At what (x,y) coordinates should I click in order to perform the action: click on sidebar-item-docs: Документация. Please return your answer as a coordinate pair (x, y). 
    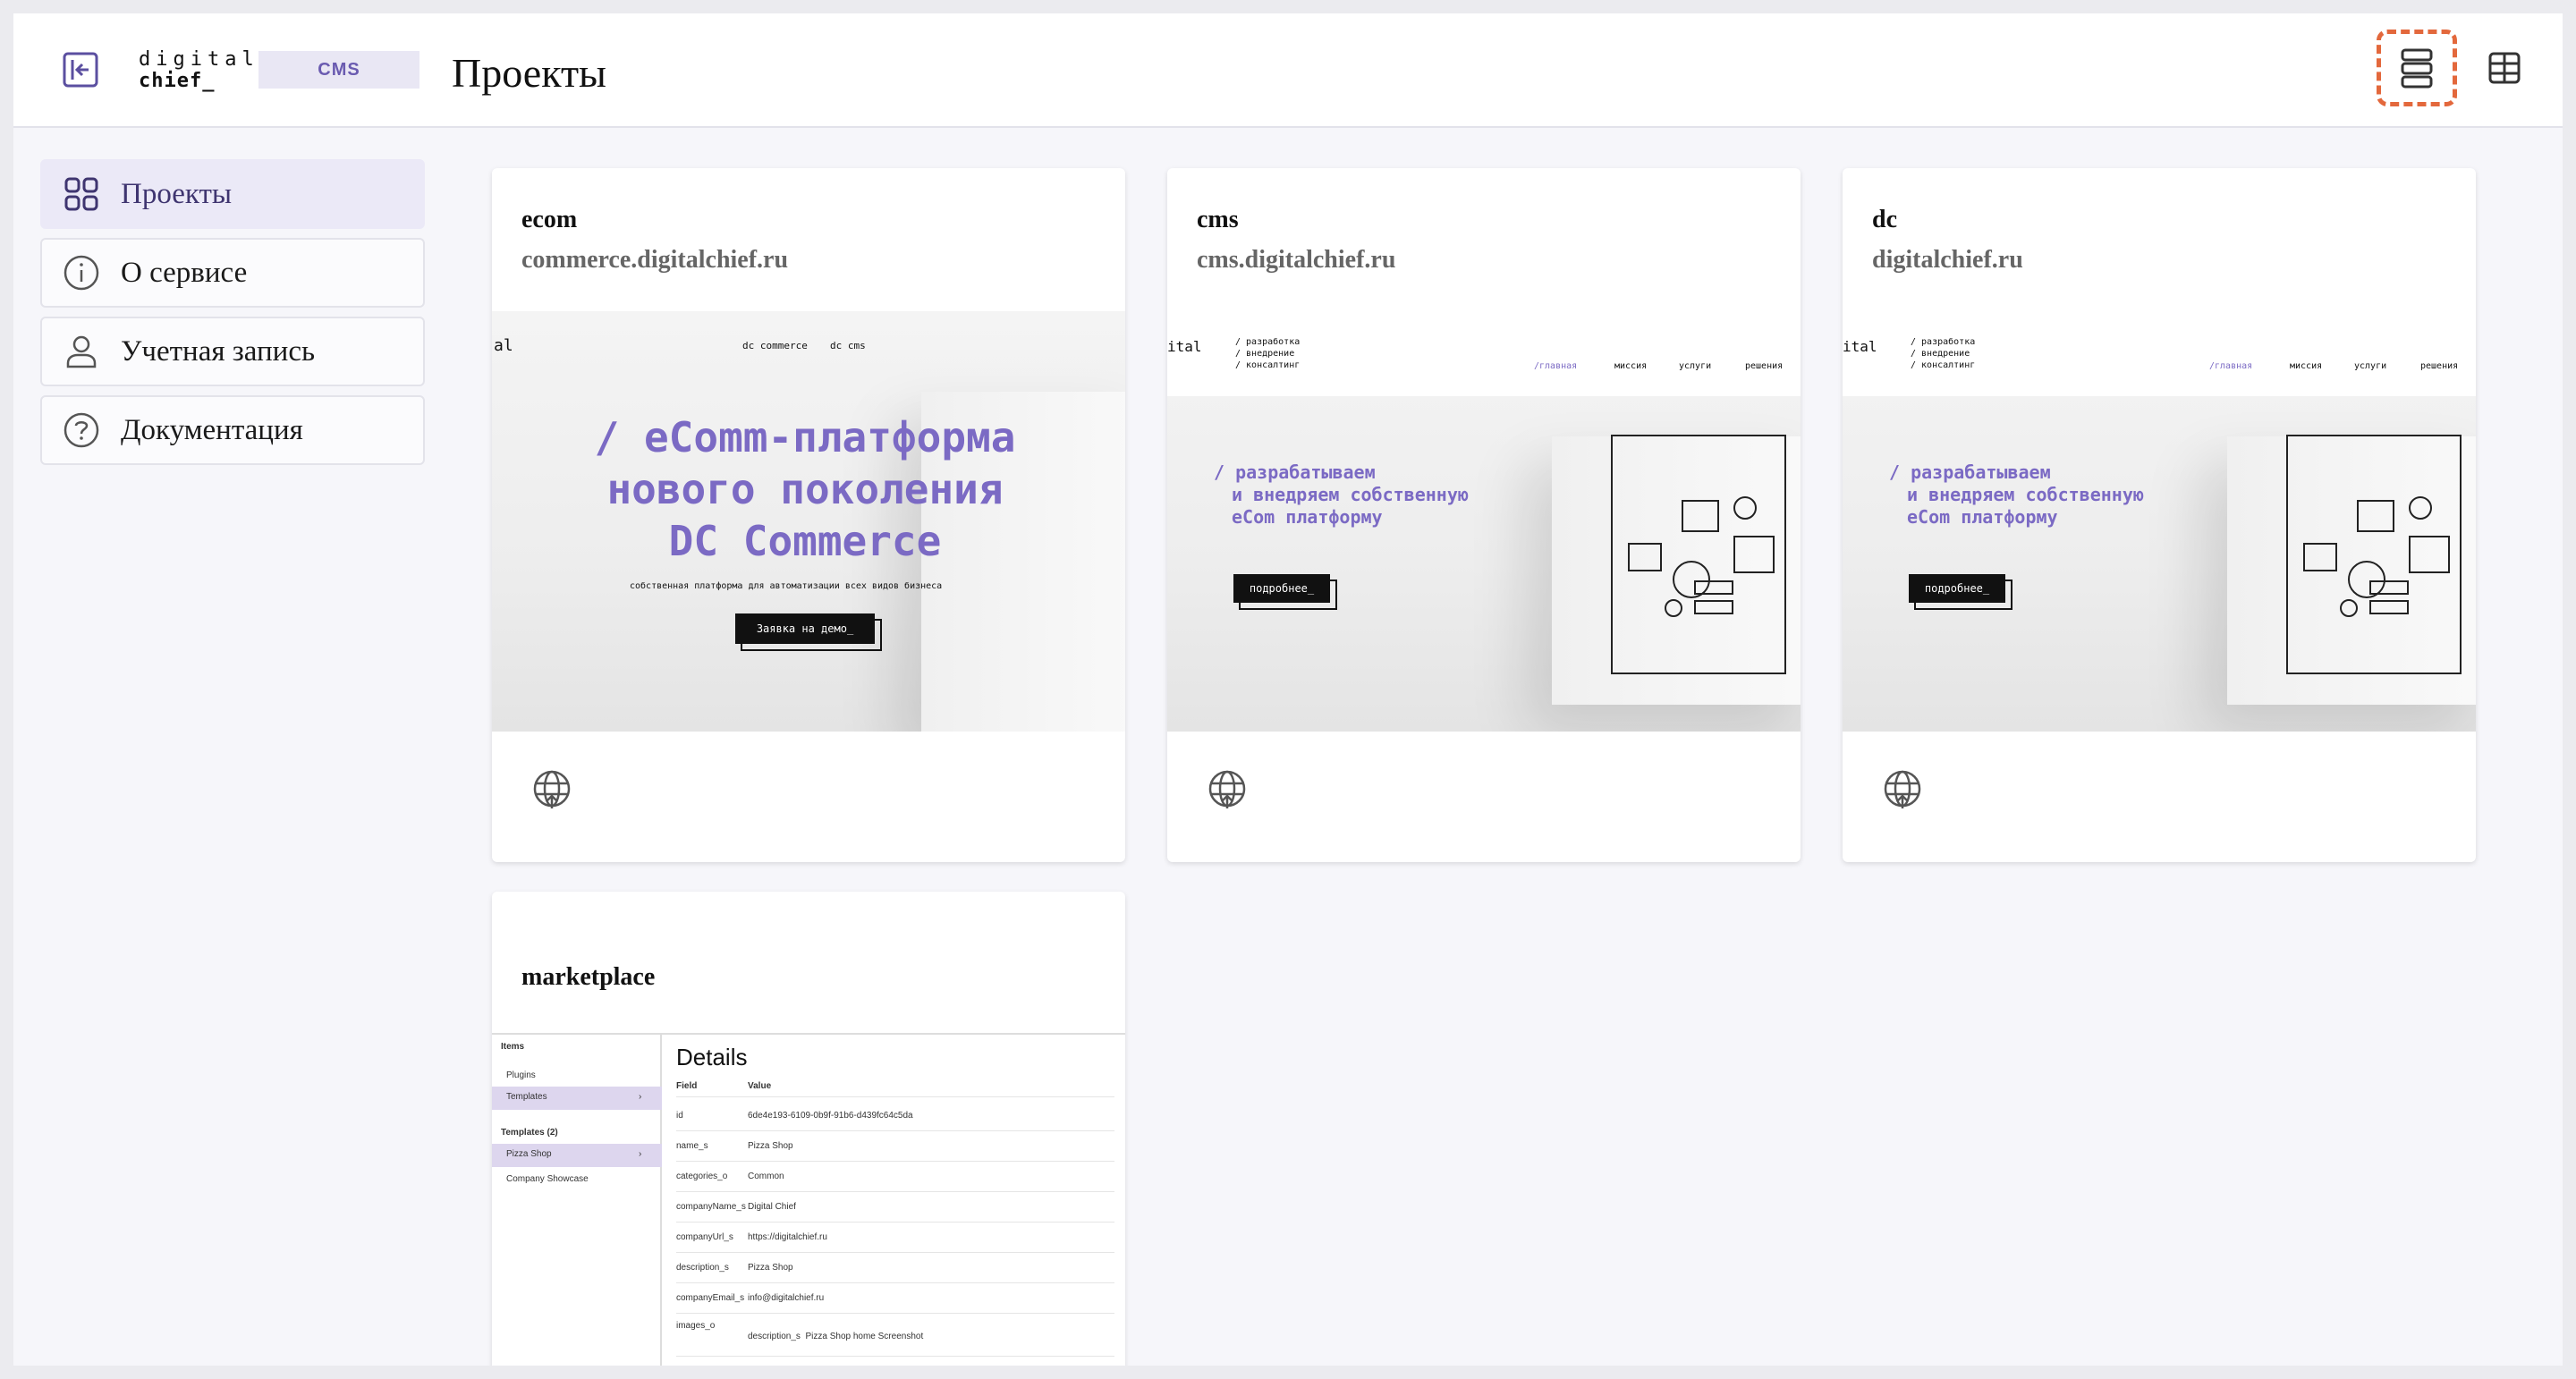
    Looking at the image, I should click on (232, 430).